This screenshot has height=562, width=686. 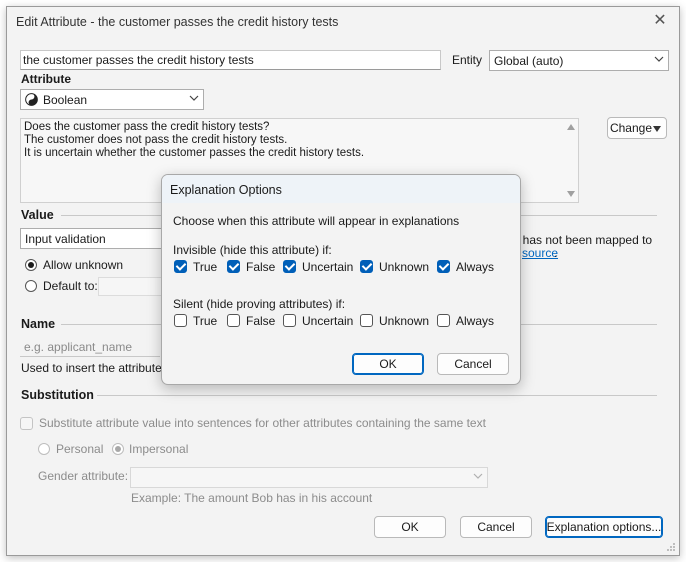 What do you see at coordinates (226, 190) in the screenshot?
I see `dialog-title: Explanation Options` at bounding box center [226, 190].